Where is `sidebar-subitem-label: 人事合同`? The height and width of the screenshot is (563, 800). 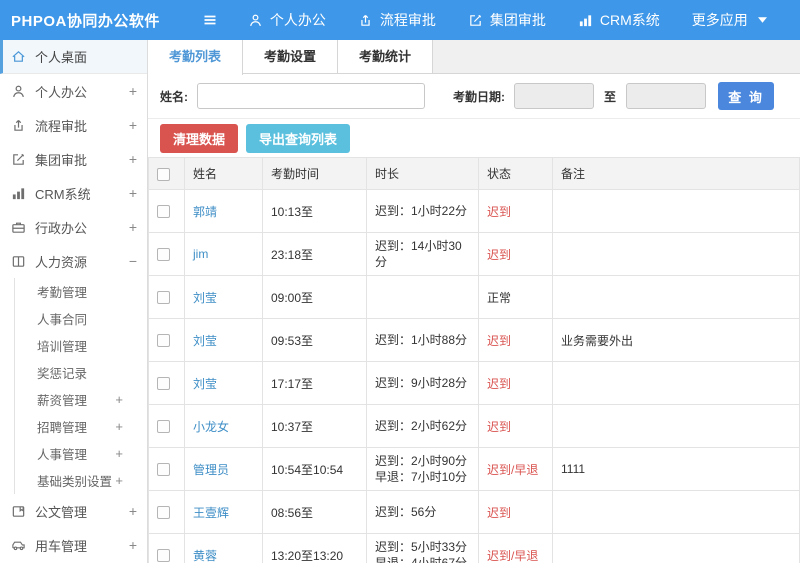
sidebar-subitem-label: 人事合同 is located at coordinates (62, 320).